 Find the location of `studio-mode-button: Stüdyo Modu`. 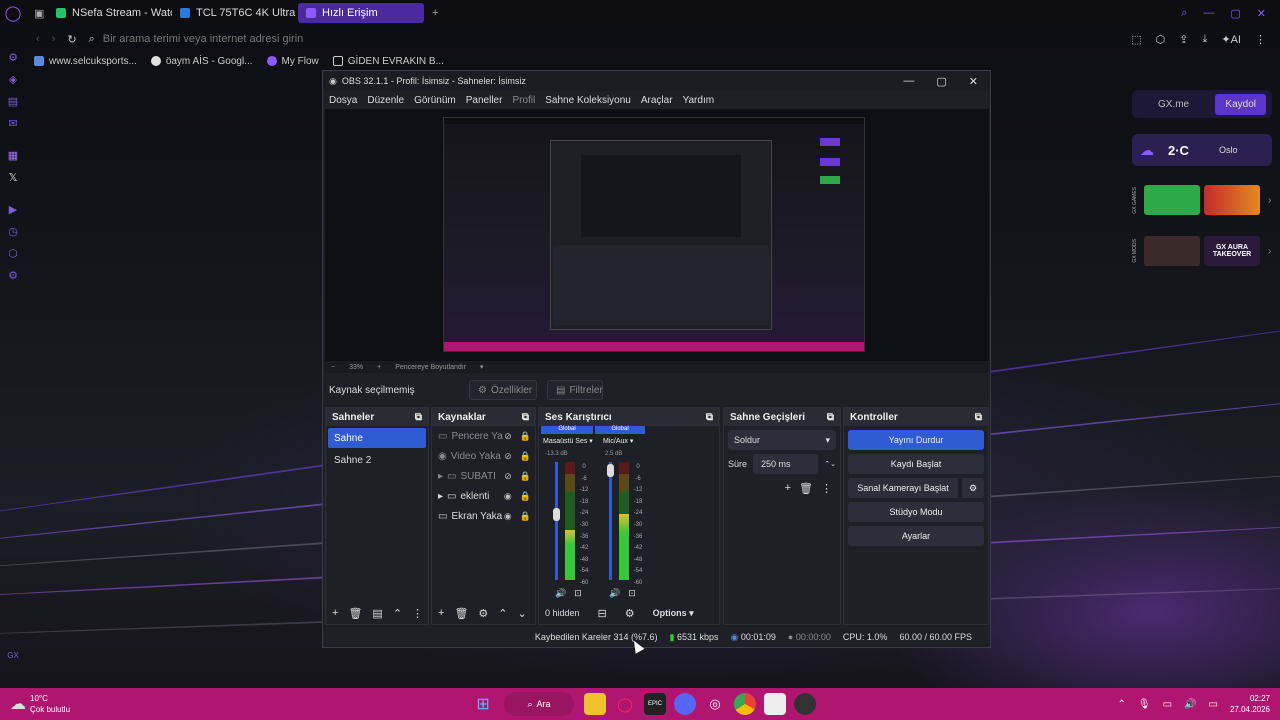

studio-mode-button: Stüdyo Modu is located at coordinates (916, 512).